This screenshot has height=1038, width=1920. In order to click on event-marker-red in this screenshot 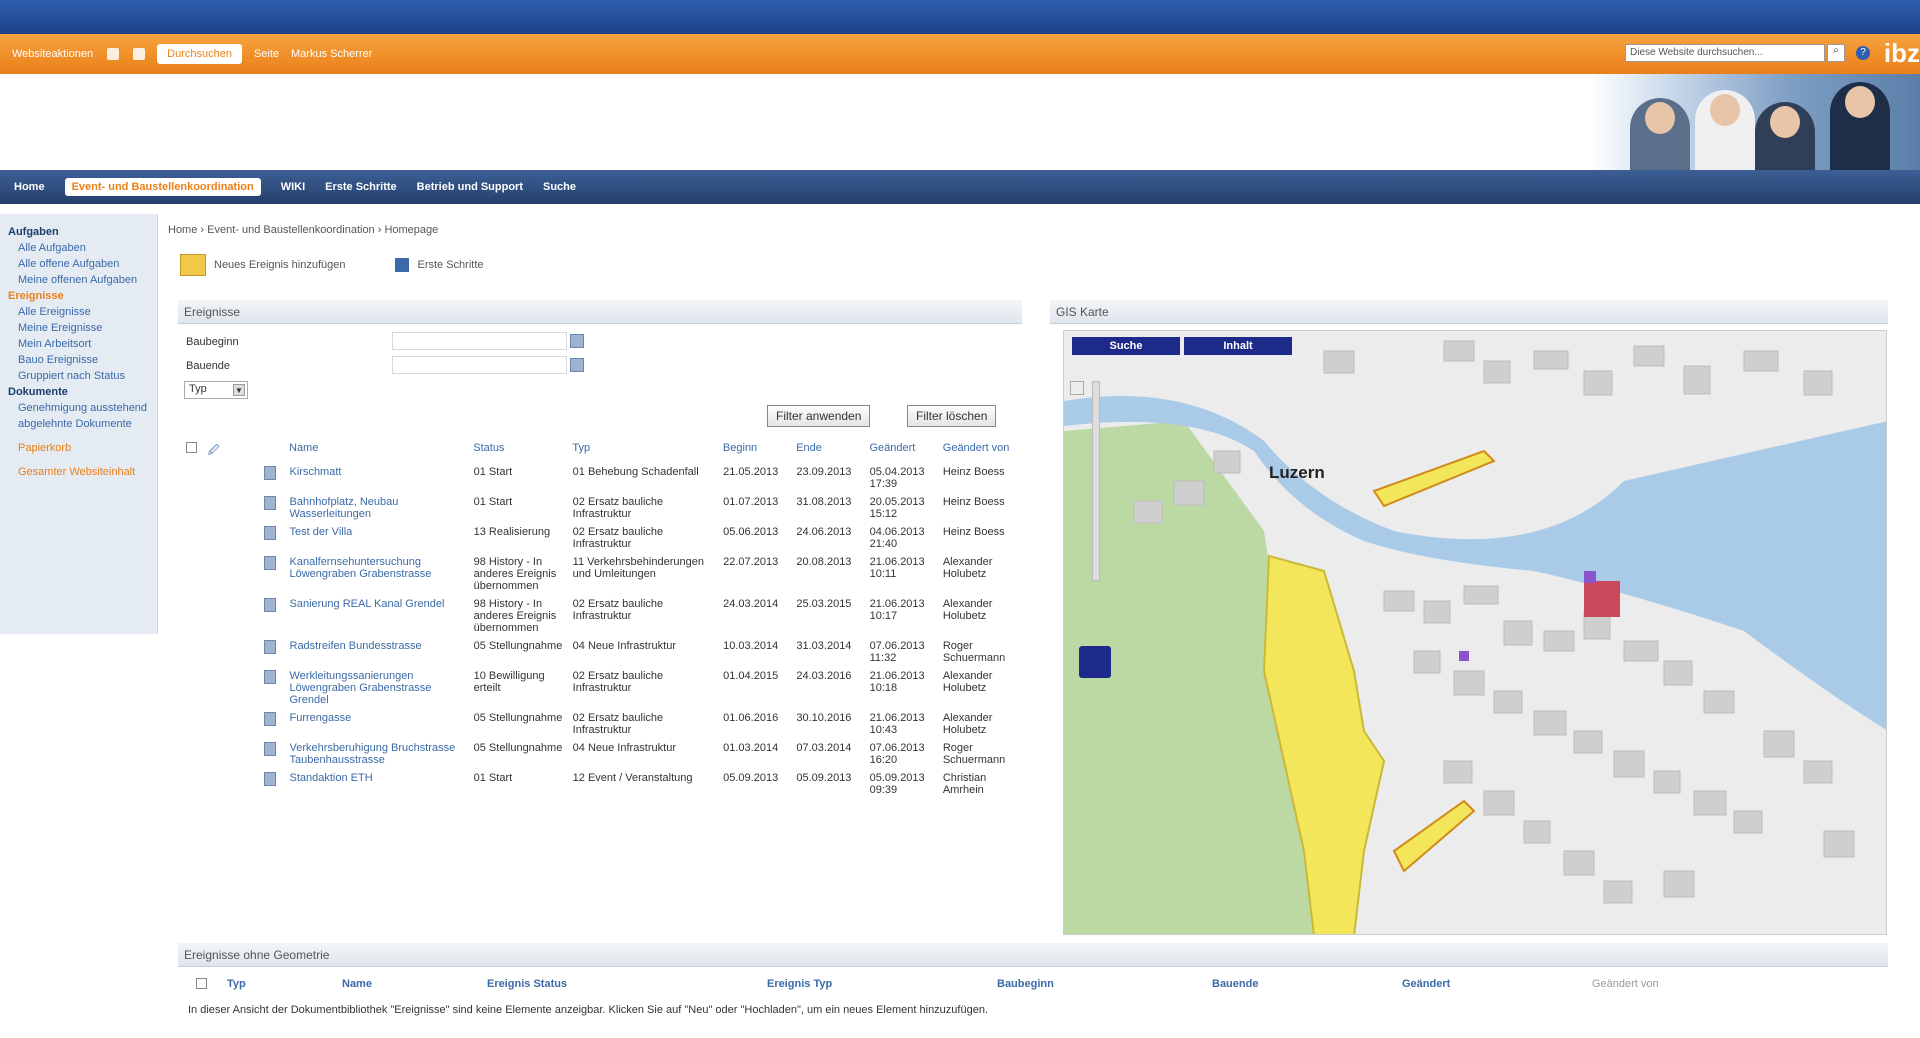, I will do `click(1602, 599)`.